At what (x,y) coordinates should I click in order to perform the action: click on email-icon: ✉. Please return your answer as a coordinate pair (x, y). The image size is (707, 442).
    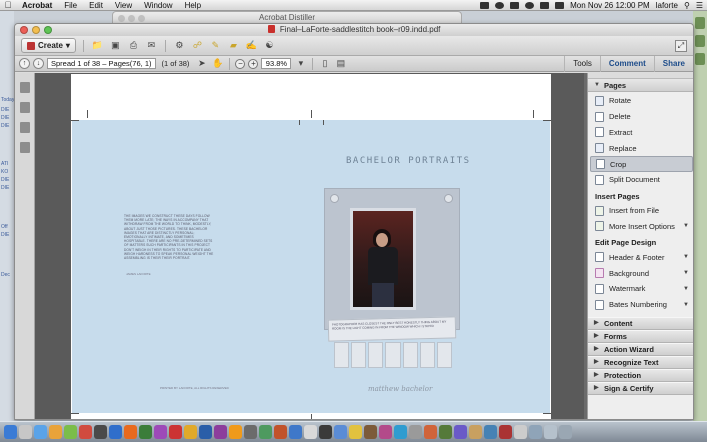
    Looking at the image, I should click on (151, 46).